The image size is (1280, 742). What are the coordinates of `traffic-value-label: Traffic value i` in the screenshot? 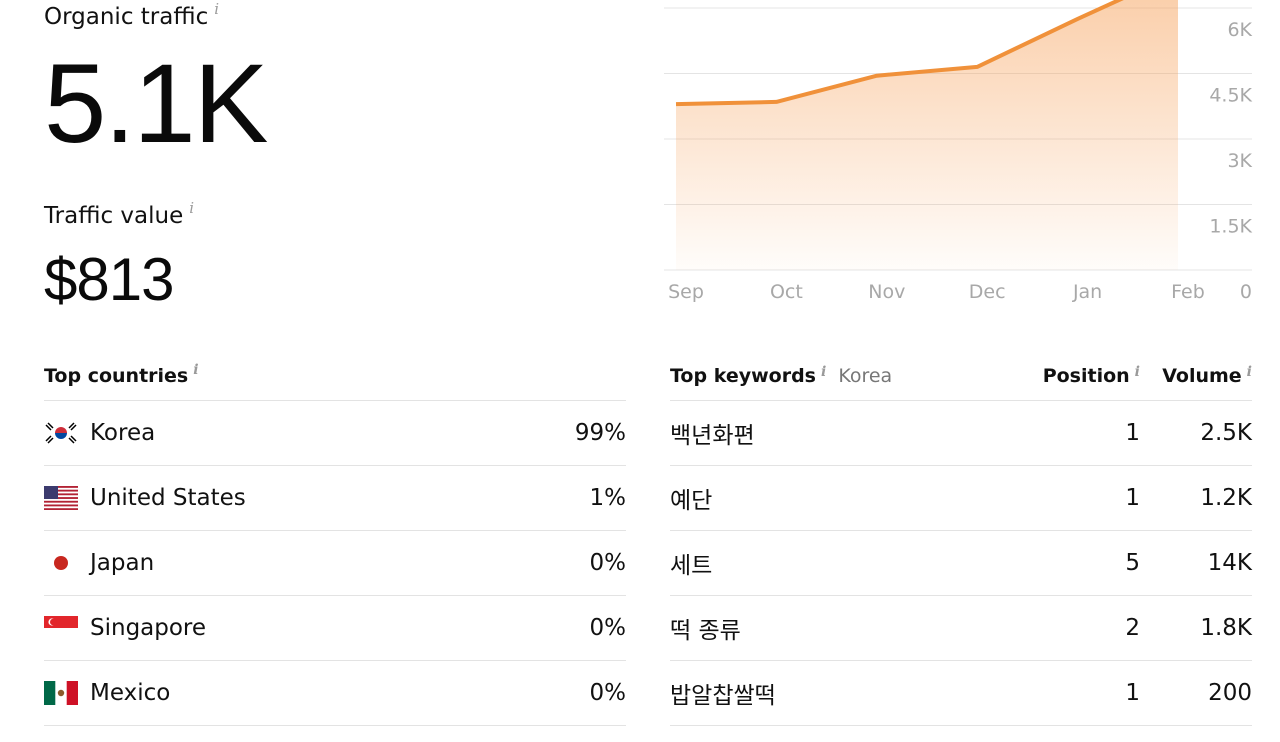 It's located at (119, 214).